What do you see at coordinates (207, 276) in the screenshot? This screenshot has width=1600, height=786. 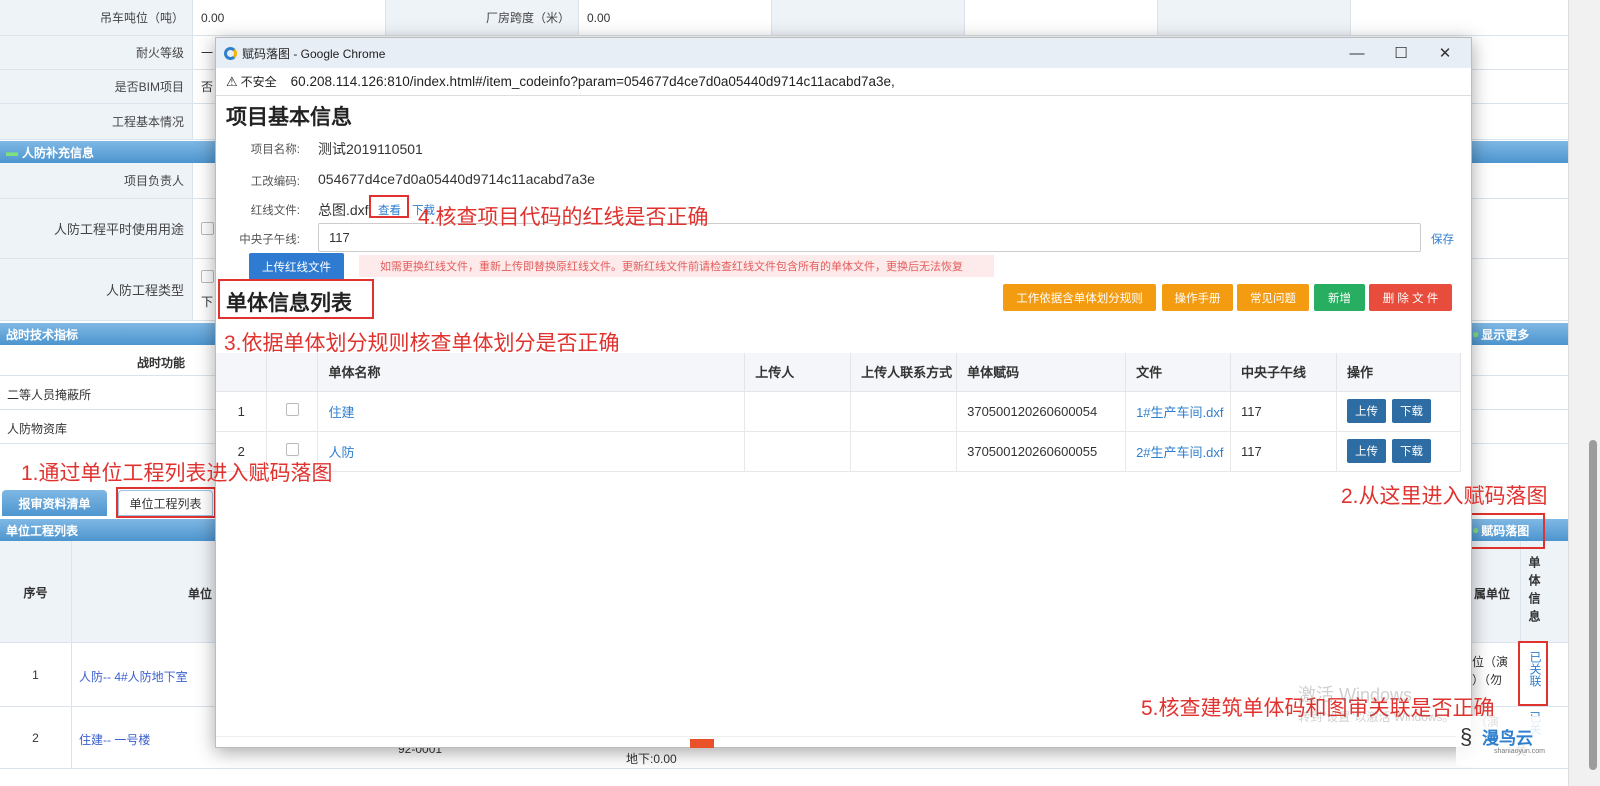 I see `type-checkbox` at bounding box center [207, 276].